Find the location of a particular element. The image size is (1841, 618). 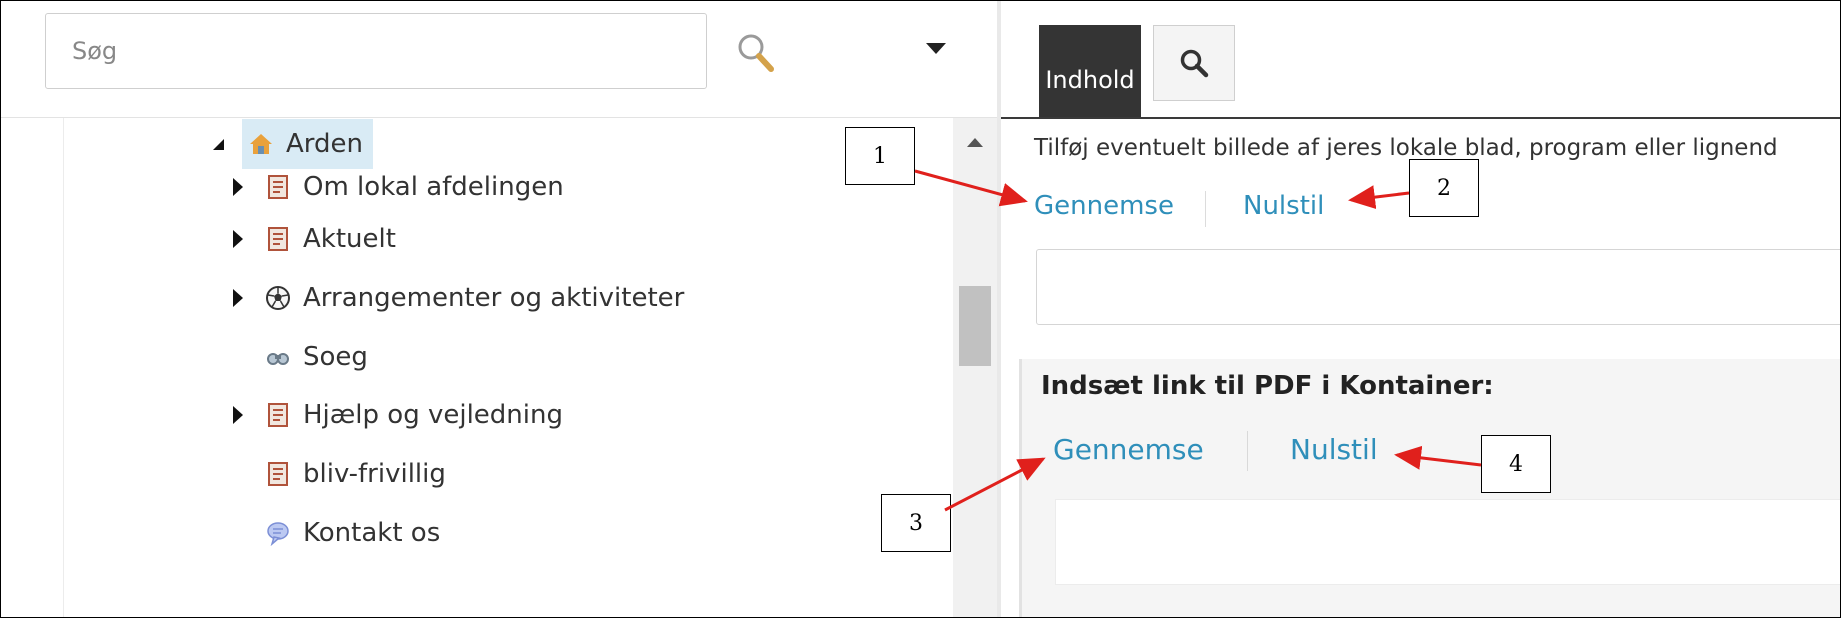

reset-pdf-link: Nulstil is located at coordinates (1334, 449).